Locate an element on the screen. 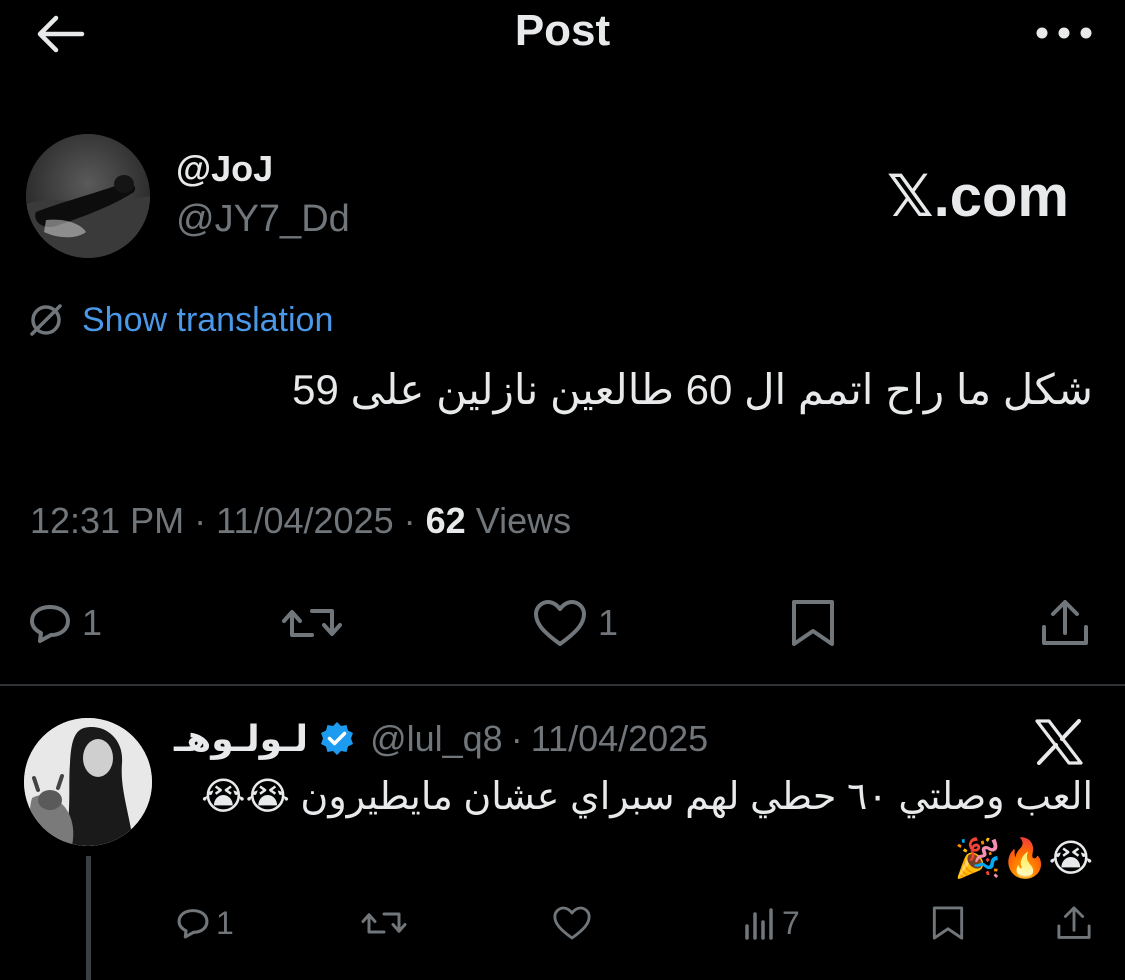  watermark-text: 𝕏.com is located at coordinates (977, 196).